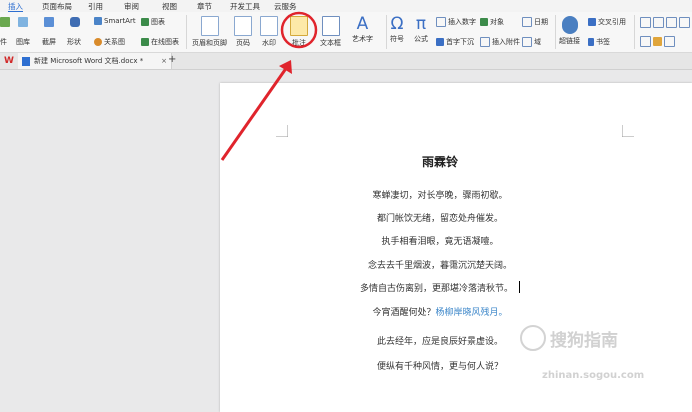 Image resolution: width=692 pixels, height=412 pixels. What do you see at coordinates (440, 42) in the screenshot?
I see `drop-cap-icon` at bounding box center [440, 42].